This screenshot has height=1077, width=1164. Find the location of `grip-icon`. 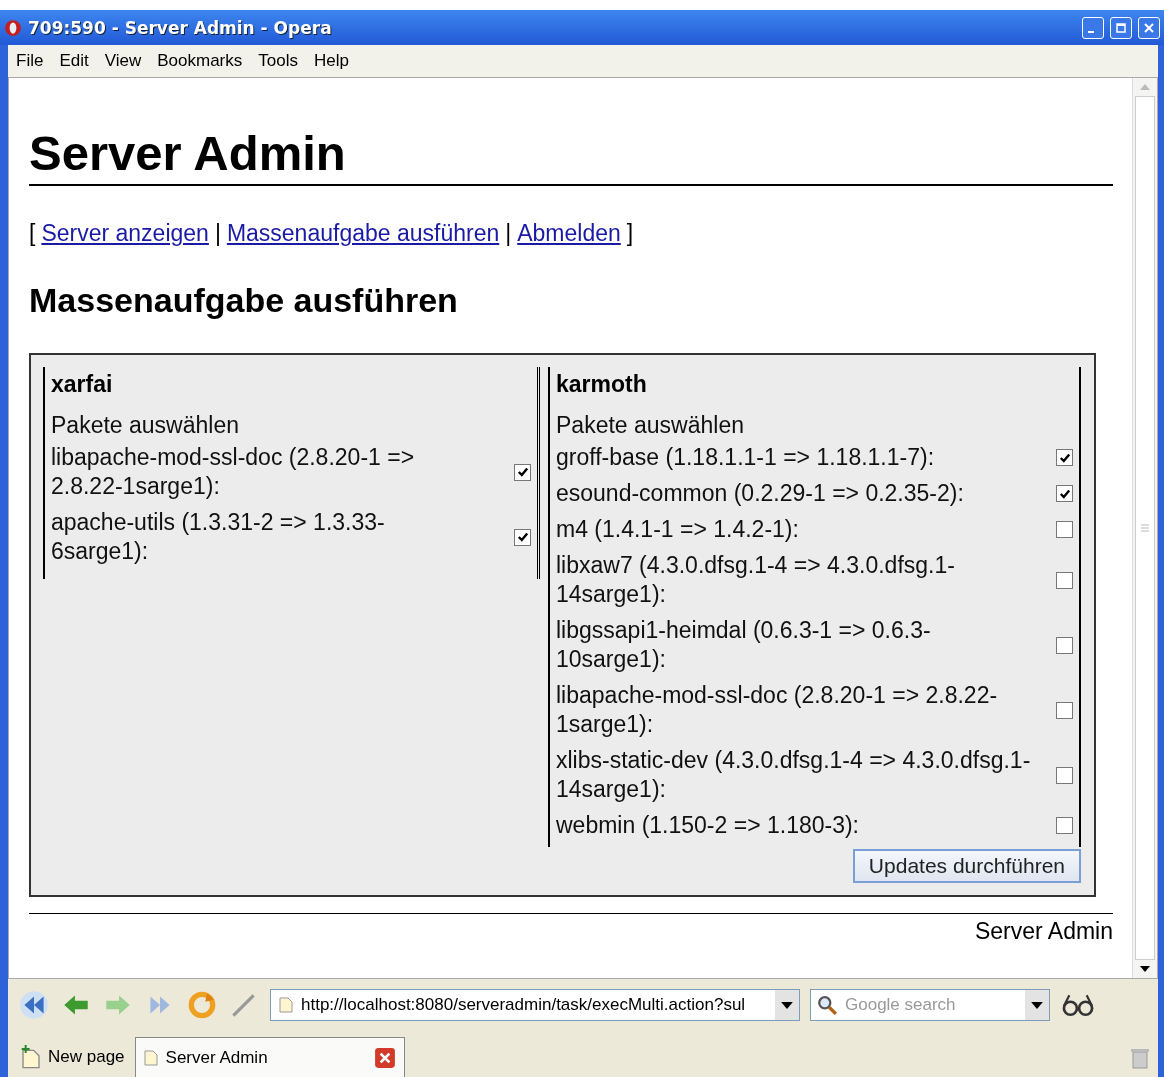

grip-icon is located at coordinates (1145, 528).